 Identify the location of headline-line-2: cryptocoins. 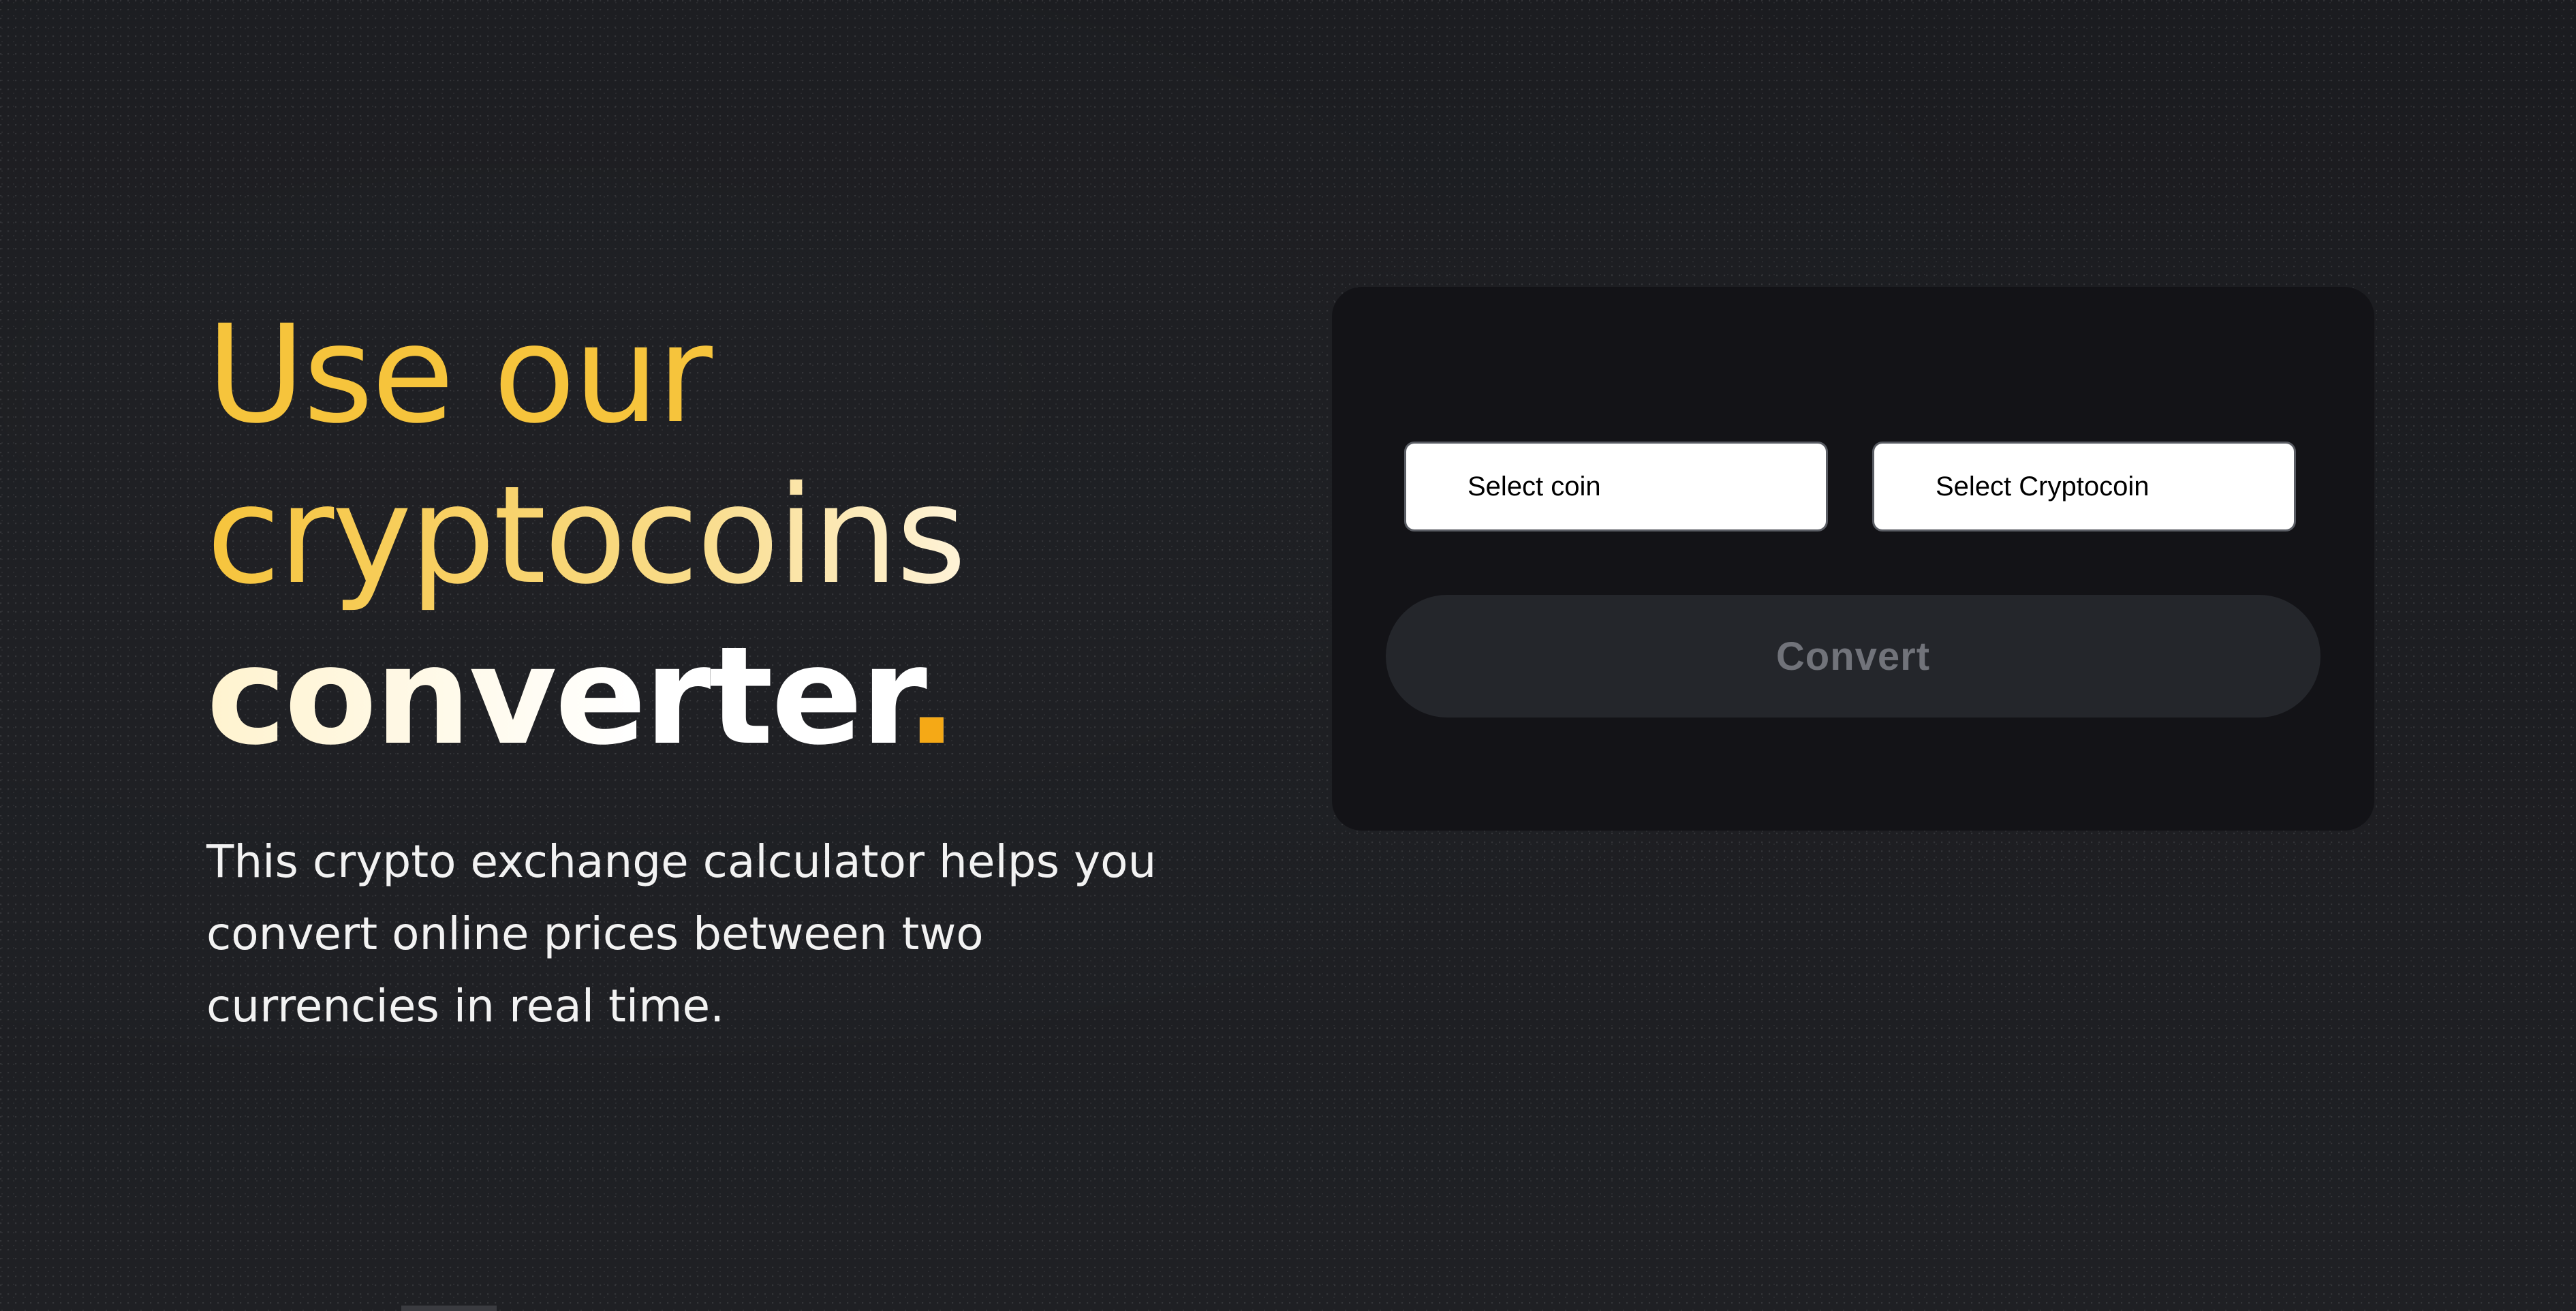
(744, 535).